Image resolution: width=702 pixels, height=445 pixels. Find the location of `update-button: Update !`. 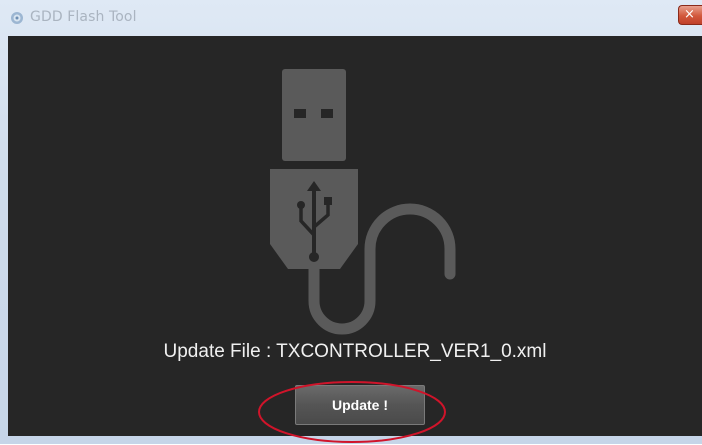

update-button: Update ! is located at coordinates (360, 405).